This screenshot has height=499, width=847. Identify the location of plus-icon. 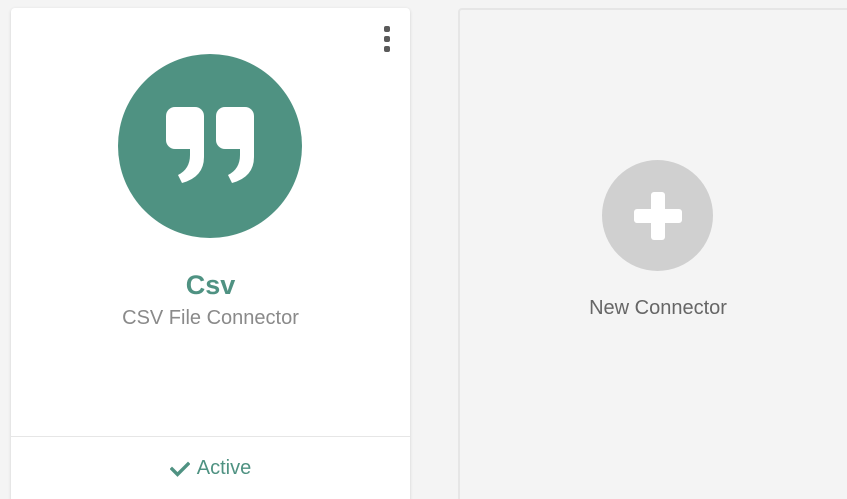
(657, 215).